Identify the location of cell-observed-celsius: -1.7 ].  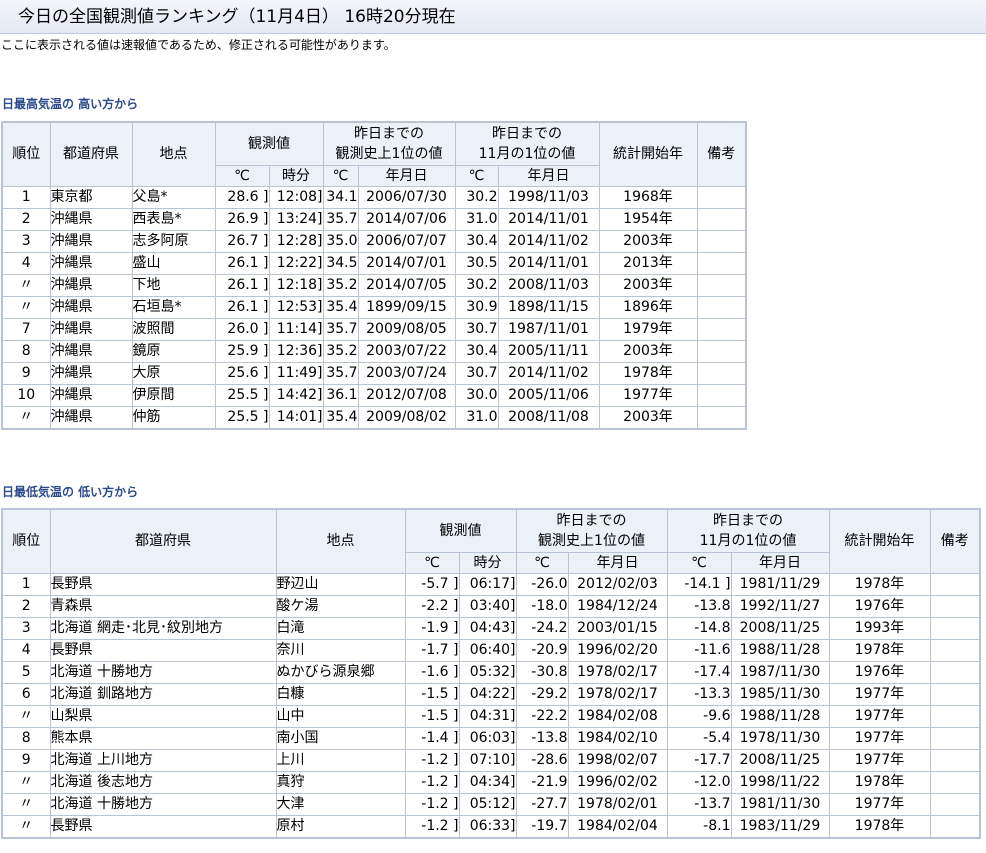
(432, 650).